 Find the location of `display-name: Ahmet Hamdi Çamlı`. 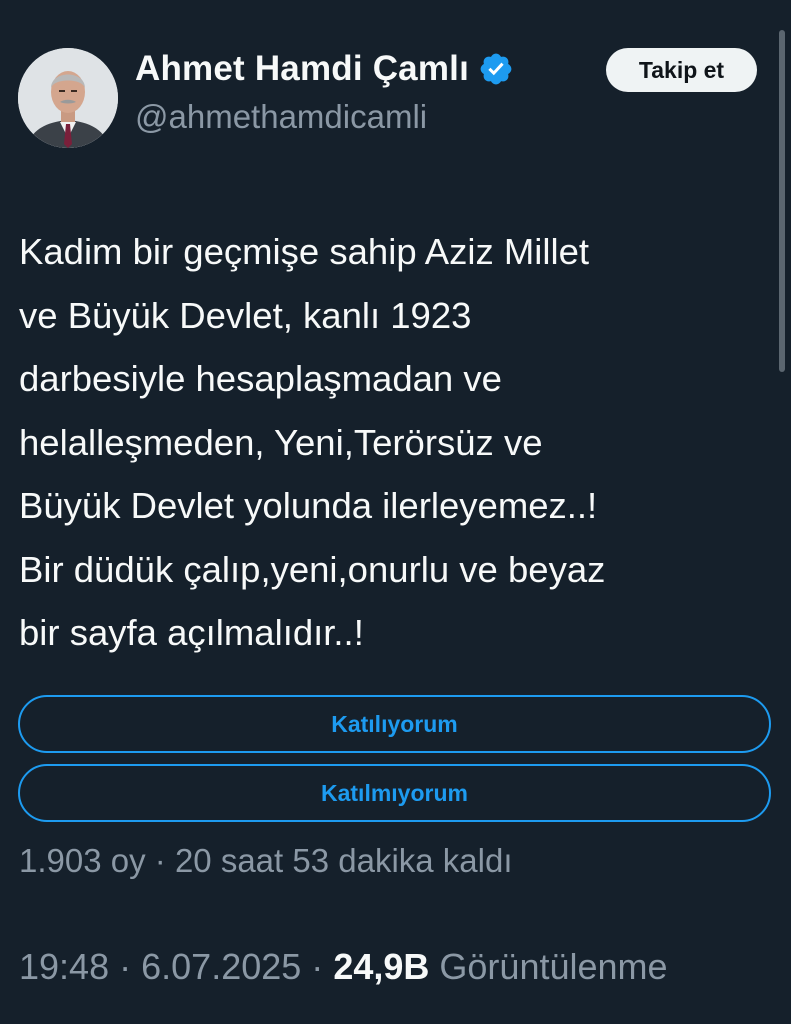

display-name: Ahmet Hamdi Çamlı is located at coordinates (302, 69).